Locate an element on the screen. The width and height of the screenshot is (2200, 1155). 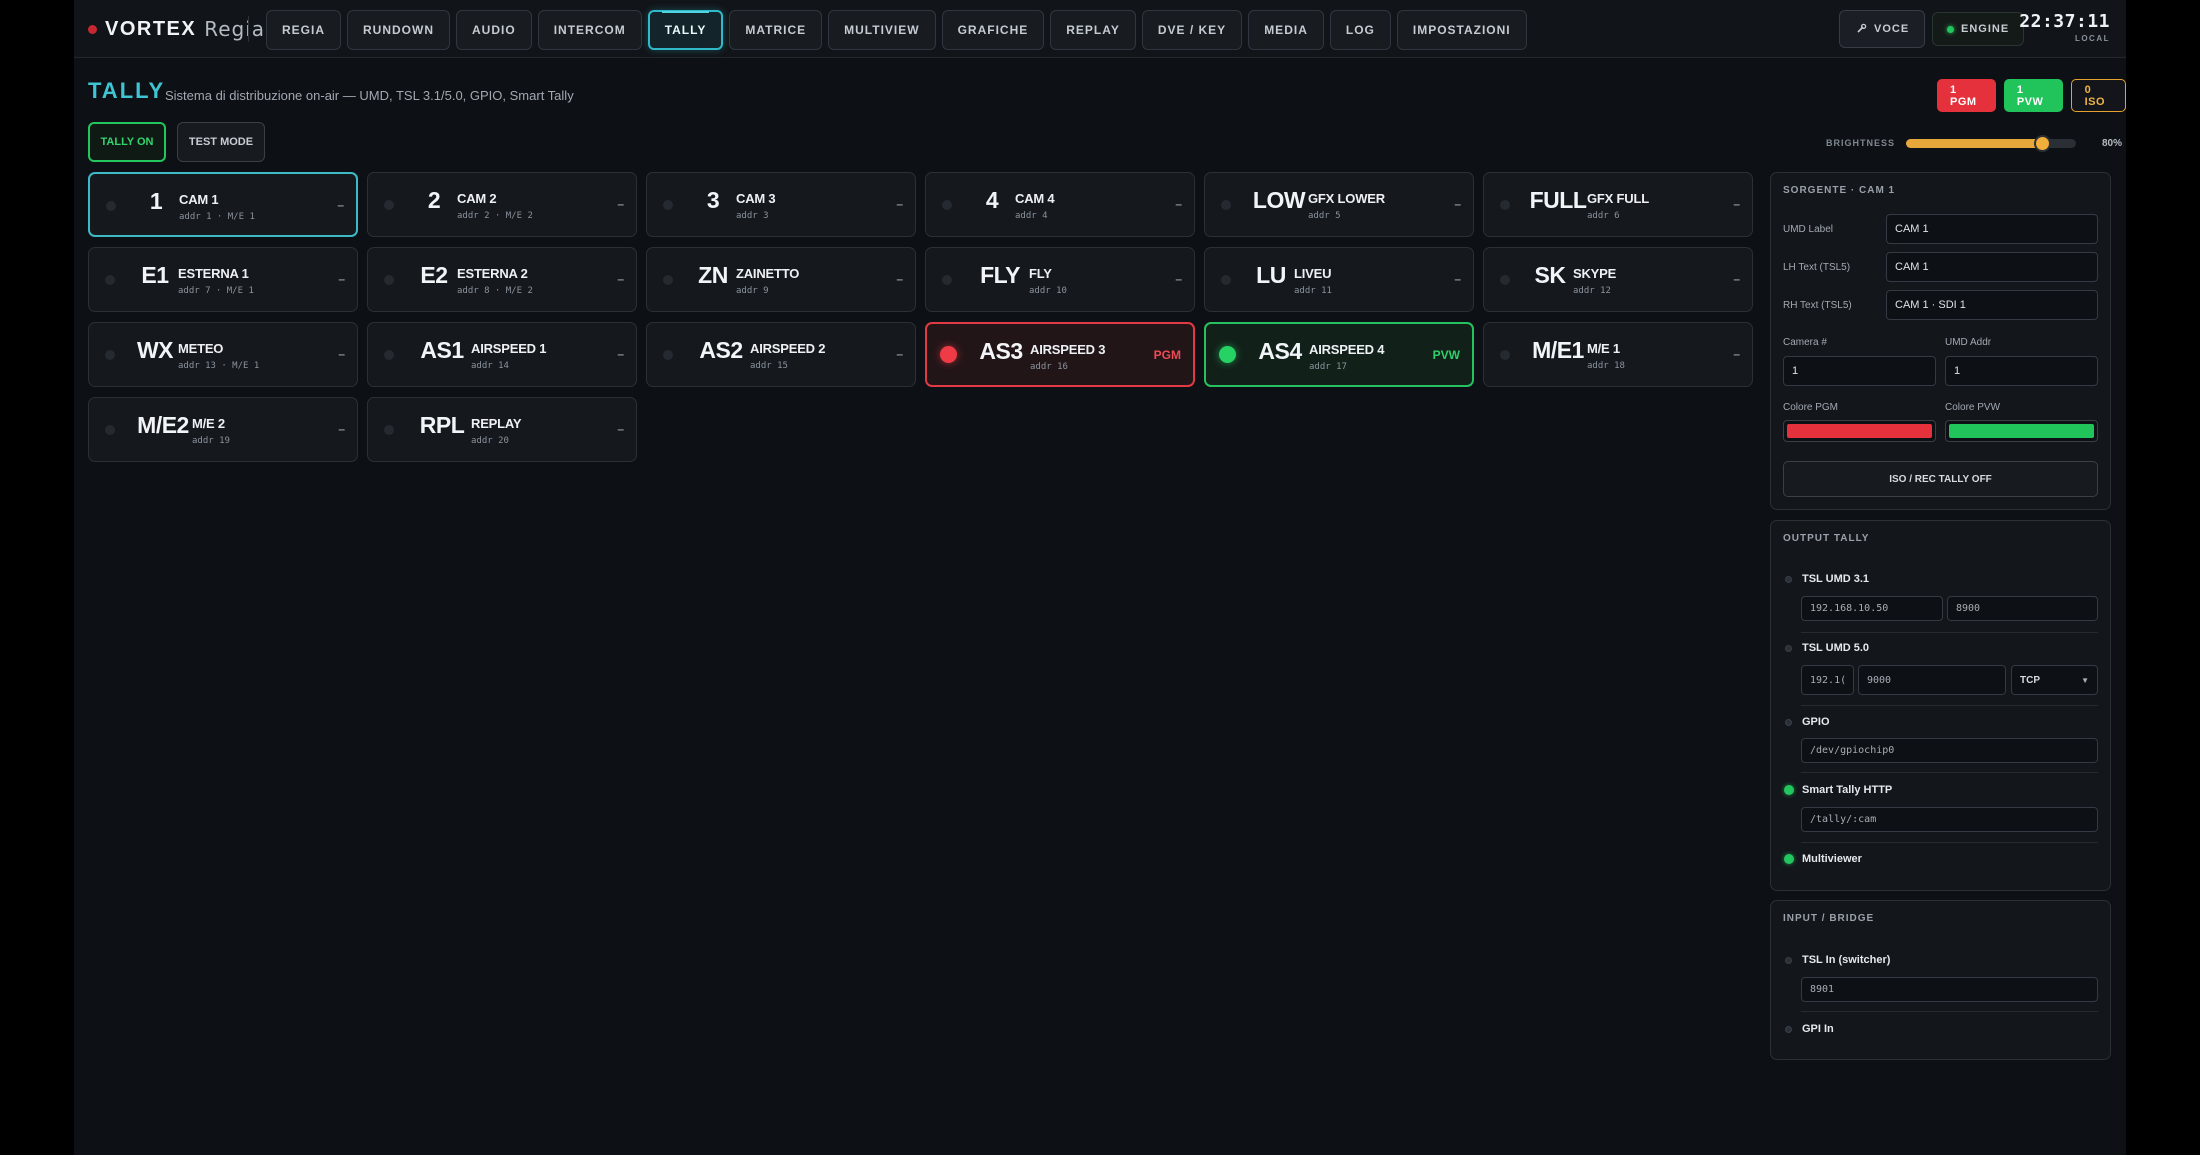
tile-address: addr 15 is located at coordinates (769, 366).